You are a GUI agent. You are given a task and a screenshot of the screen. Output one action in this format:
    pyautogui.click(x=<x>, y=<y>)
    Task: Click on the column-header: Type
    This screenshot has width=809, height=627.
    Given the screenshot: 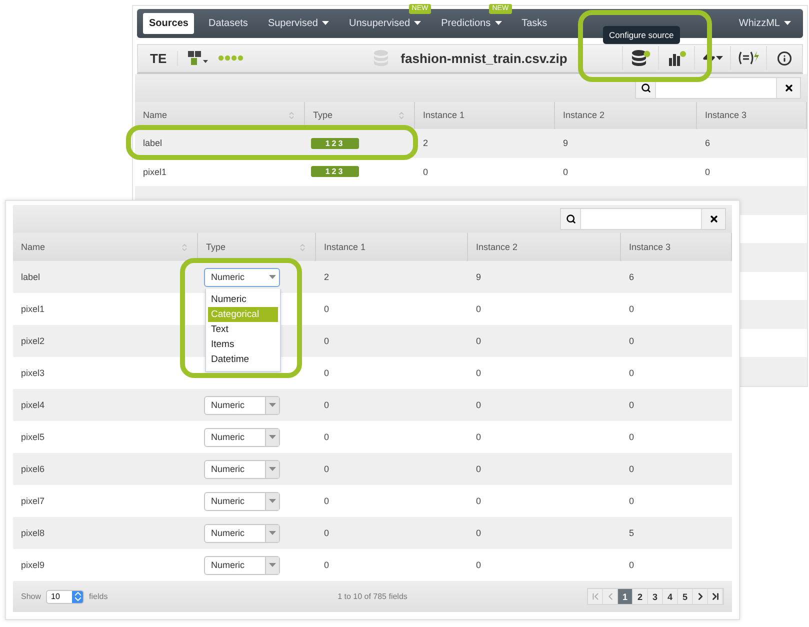 What is the action you would take?
    pyautogui.click(x=360, y=116)
    